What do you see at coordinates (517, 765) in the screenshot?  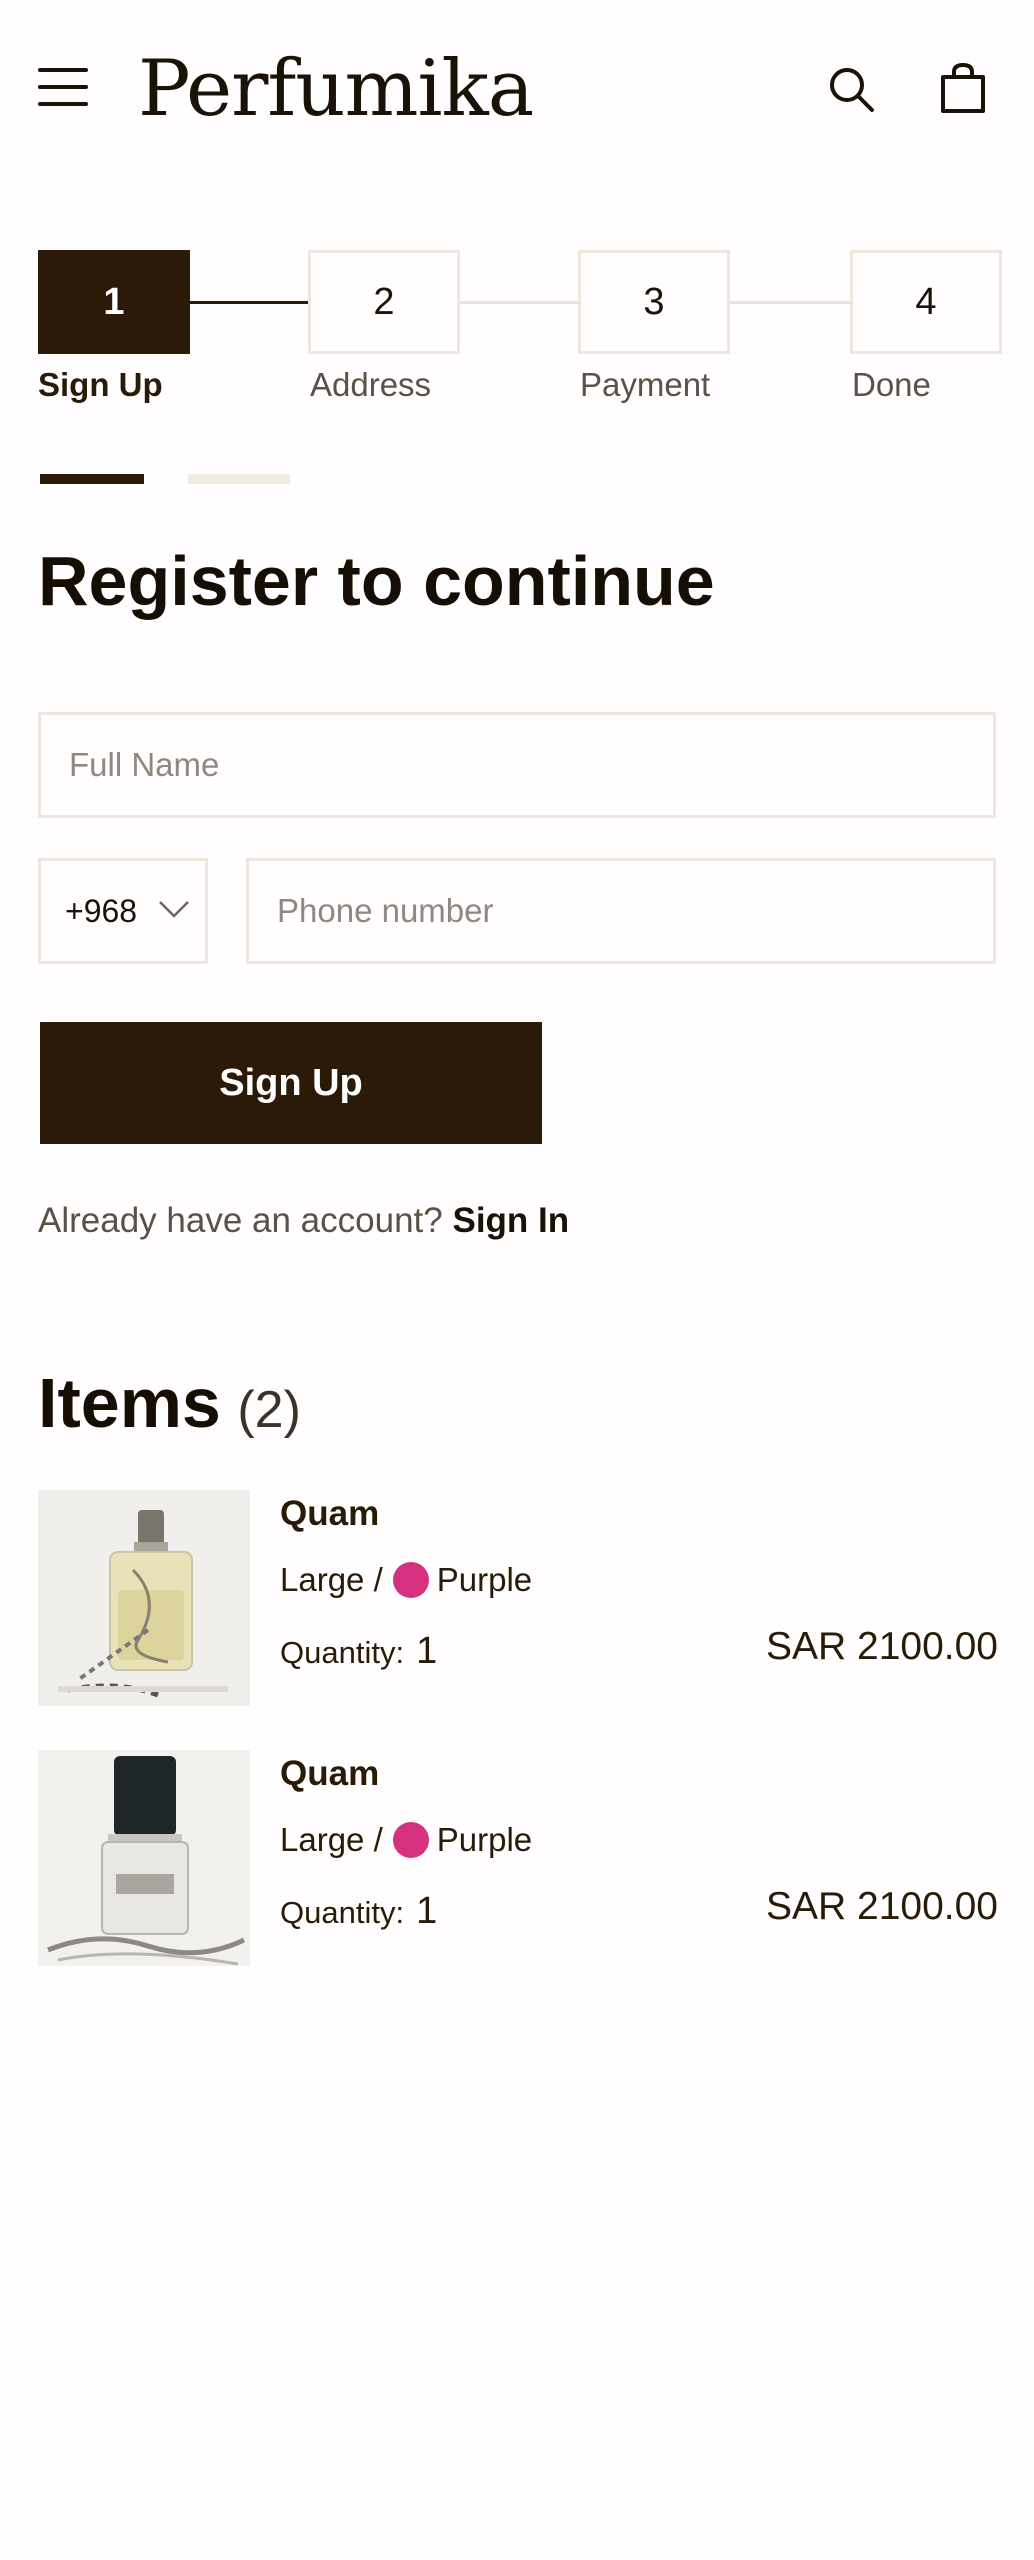 I see `full-name-field` at bounding box center [517, 765].